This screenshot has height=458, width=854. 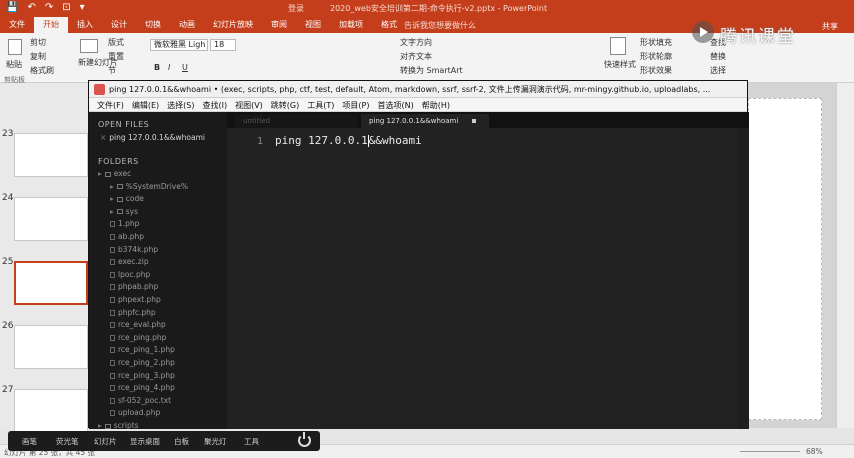 What do you see at coordinates (389, 25) in the screenshot?
I see `tab-format: 格式` at bounding box center [389, 25].